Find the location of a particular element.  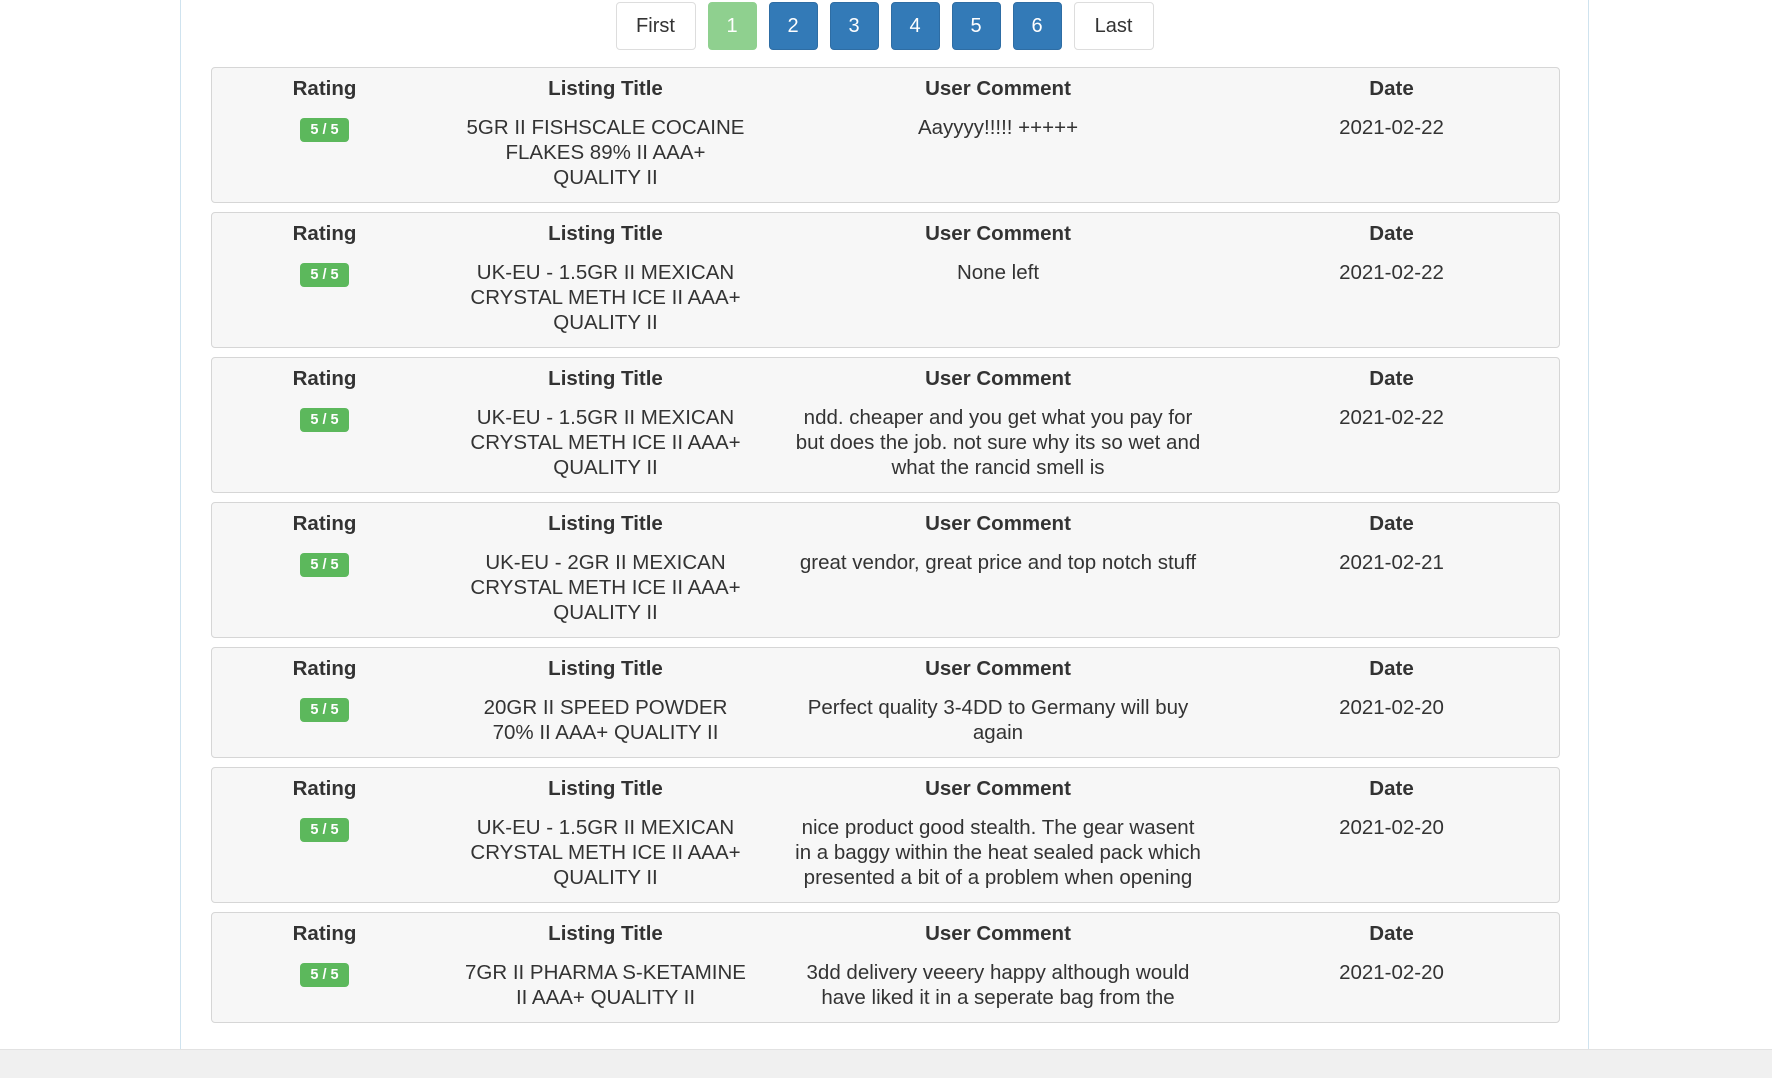

date-column: Date 2021-02-21 is located at coordinates (1391, 568).